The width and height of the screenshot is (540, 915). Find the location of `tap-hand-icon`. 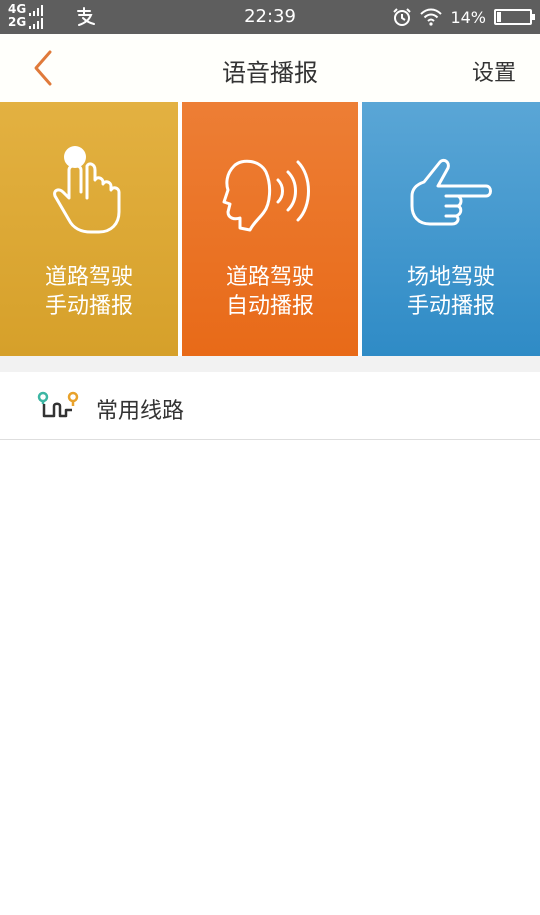

tap-hand-icon is located at coordinates (87, 190).